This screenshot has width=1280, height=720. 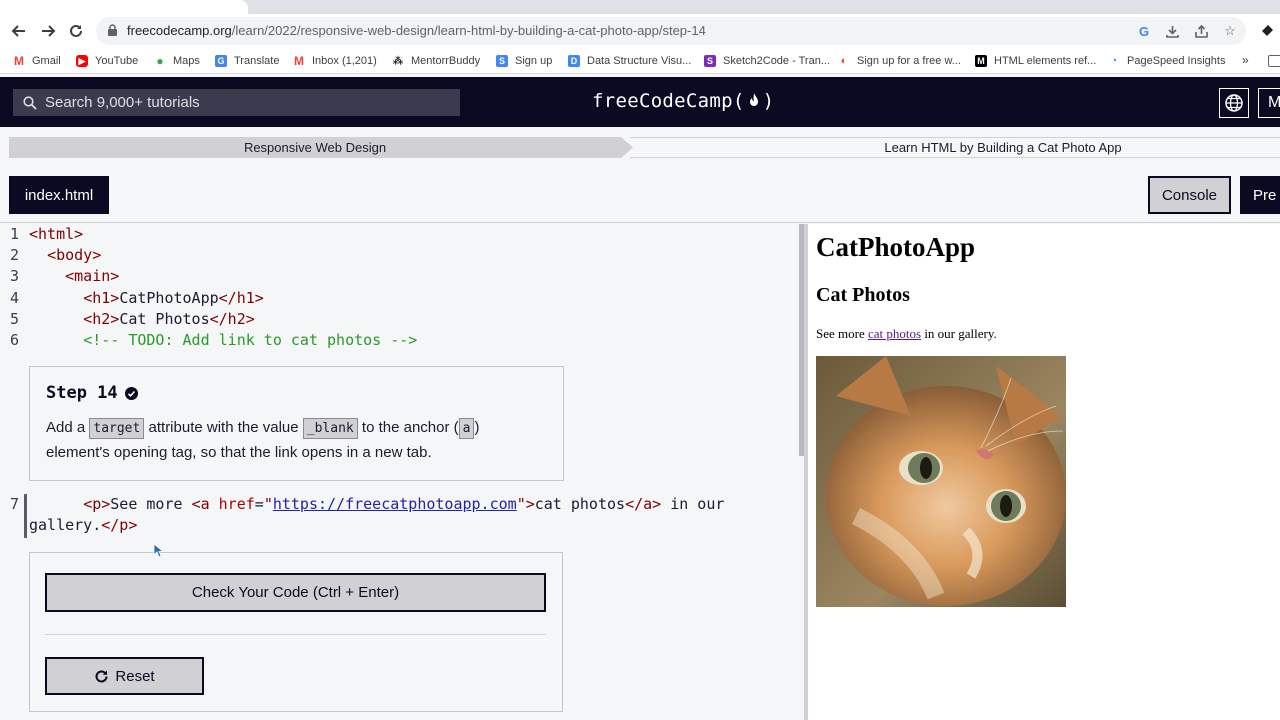 What do you see at coordinates (330, 428) in the screenshot?
I see `code-chip-blank: _blank` at bounding box center [330, 428].